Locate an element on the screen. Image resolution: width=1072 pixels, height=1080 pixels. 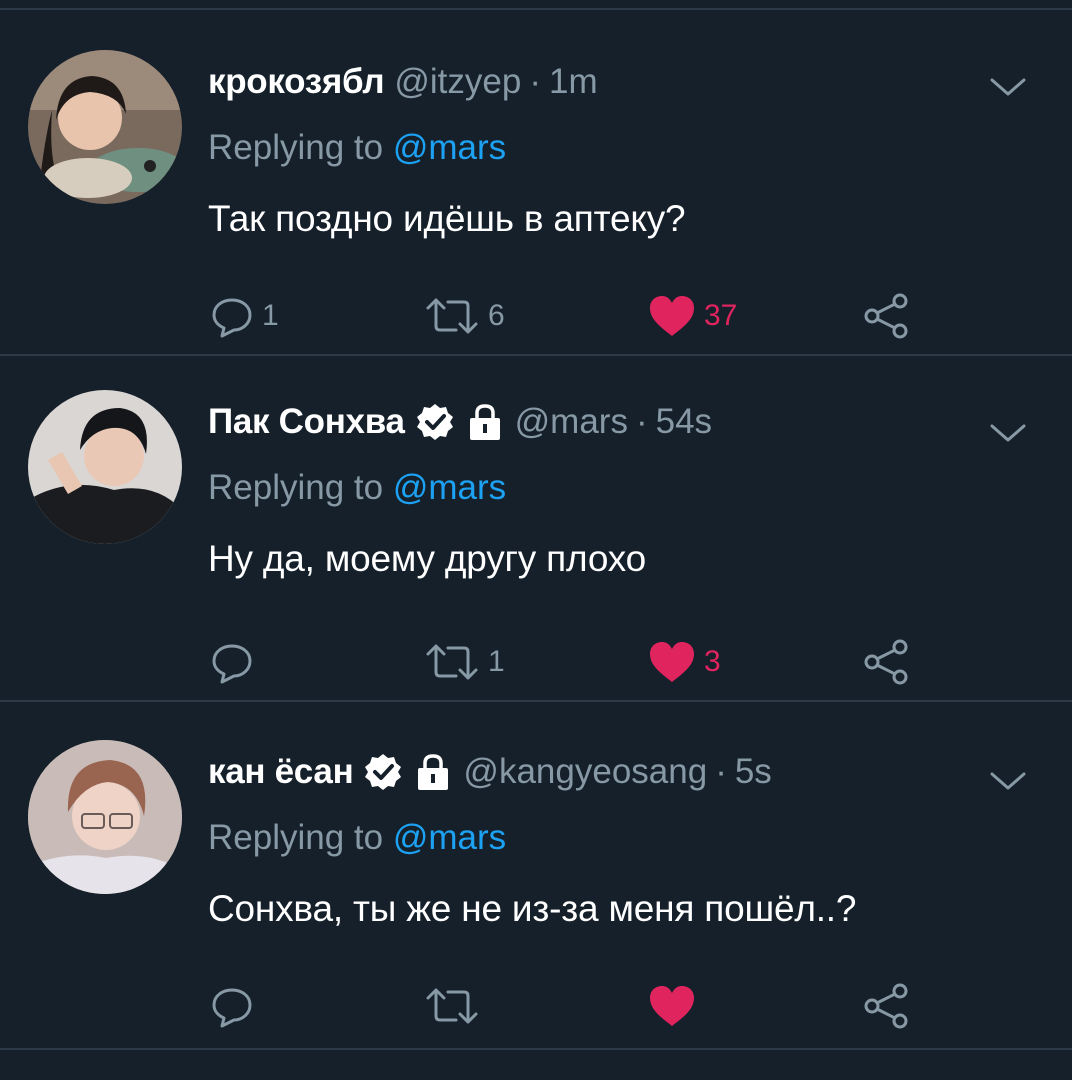
display-name: Пак Сонхва is located at coordinates (306, 422).